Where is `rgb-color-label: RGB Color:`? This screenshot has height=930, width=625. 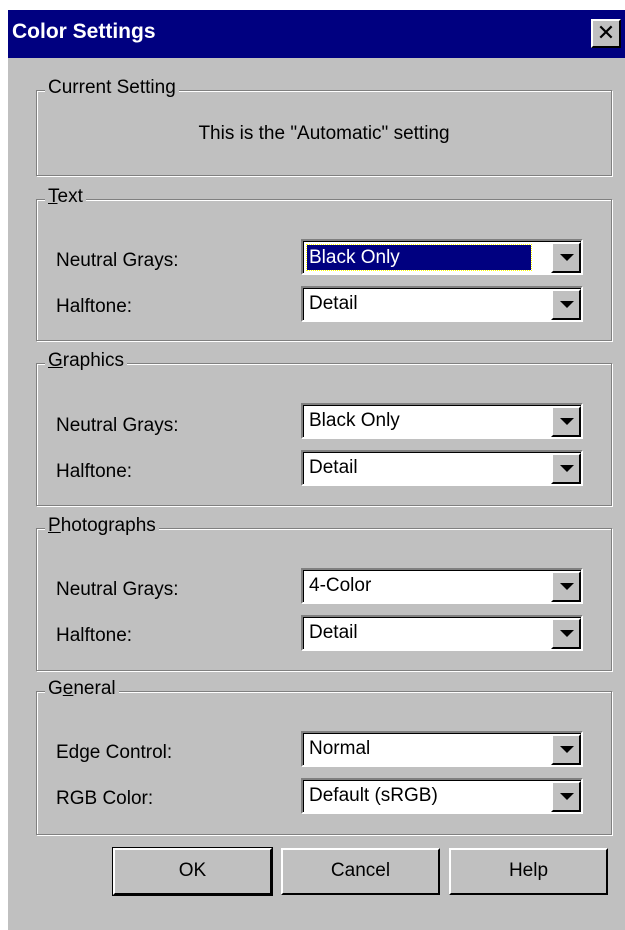
rgb-color-label: RGB Color: is located at coordinates (105, 798).